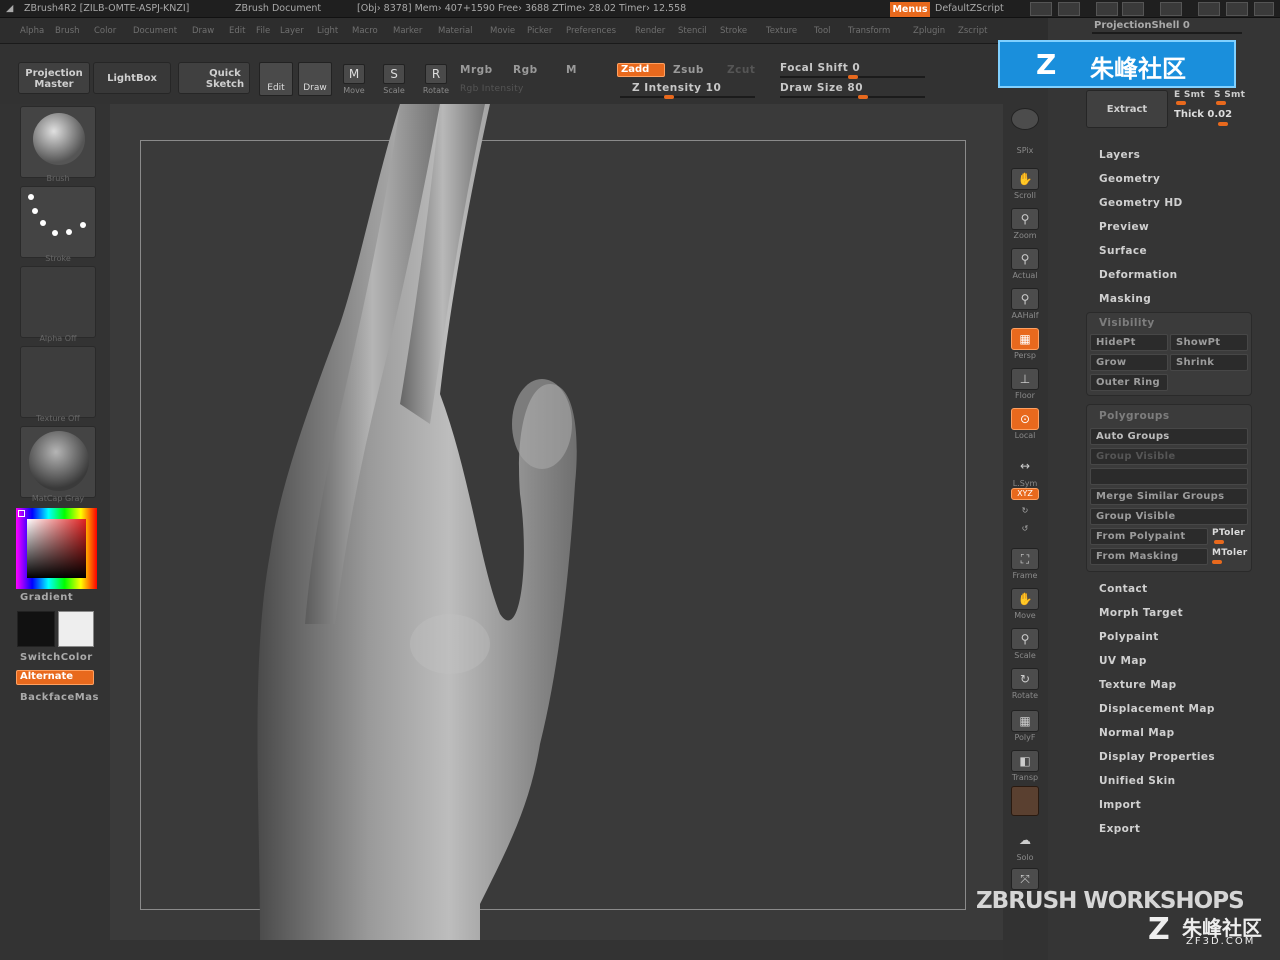 This screenshot has width=1280, height=960. I want to click on projection-master-button: Projection Master, so click(54, 78).